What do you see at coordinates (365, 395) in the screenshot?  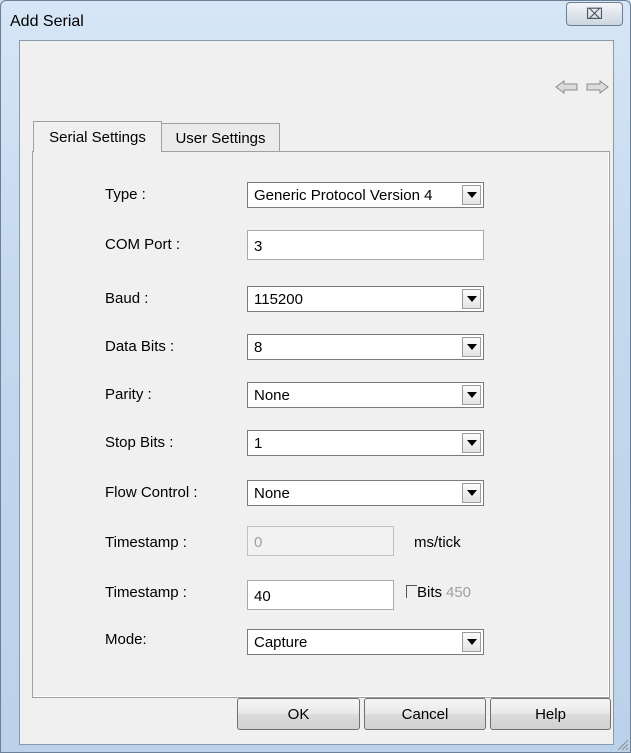 I see `parity-select: None` at bounding box center [365, 395].